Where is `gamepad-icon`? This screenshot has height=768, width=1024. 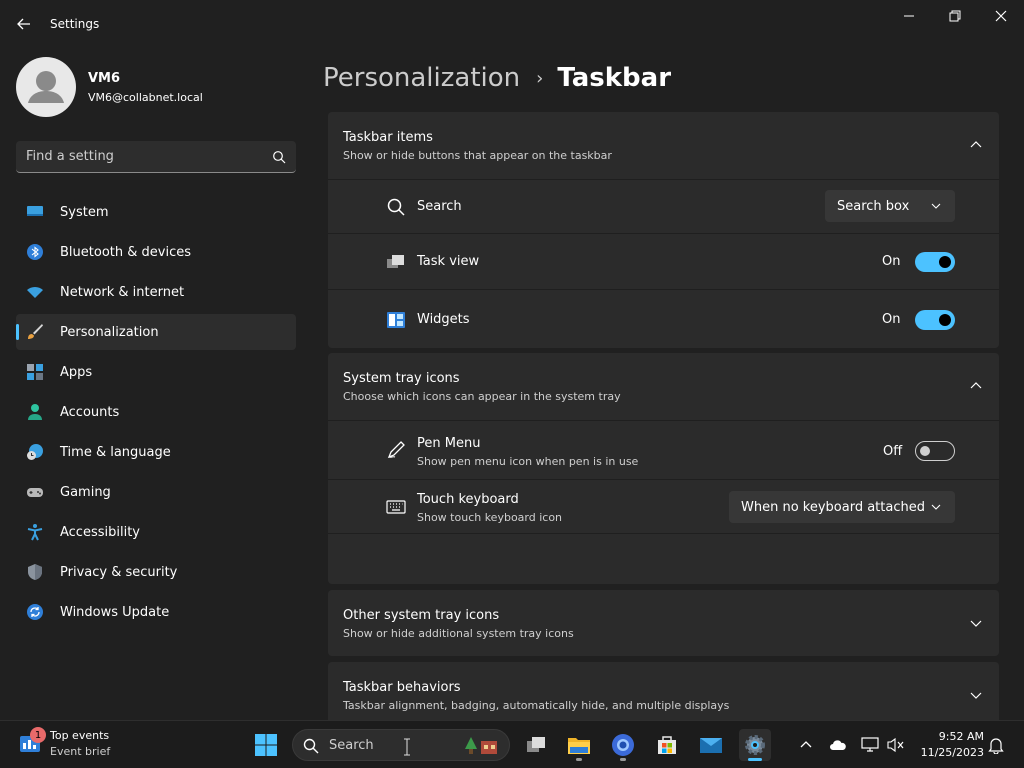 gamepad-icon is located at coordinates (35, 492).